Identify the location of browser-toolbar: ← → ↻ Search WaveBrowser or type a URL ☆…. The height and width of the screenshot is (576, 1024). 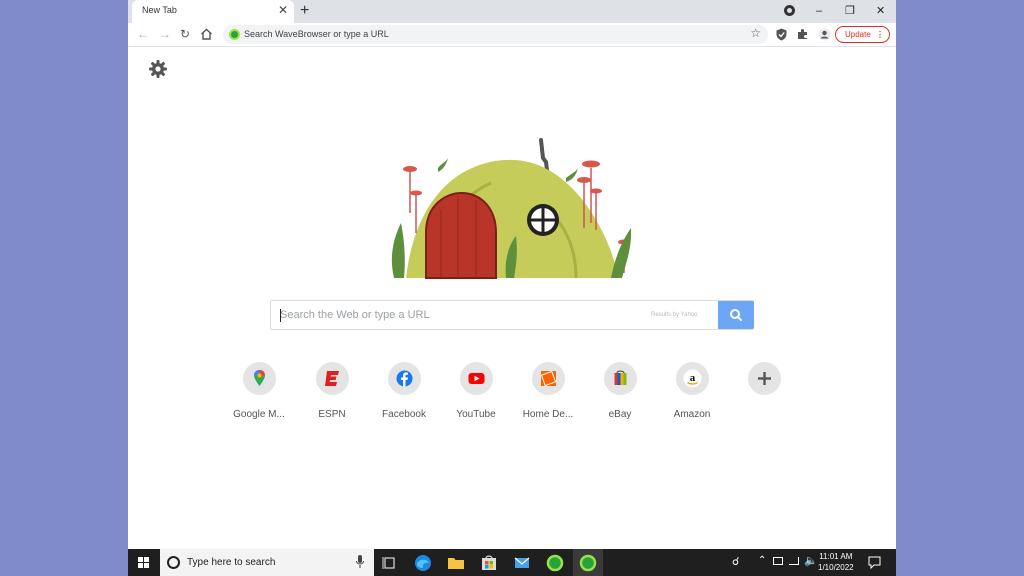
(512, 35).